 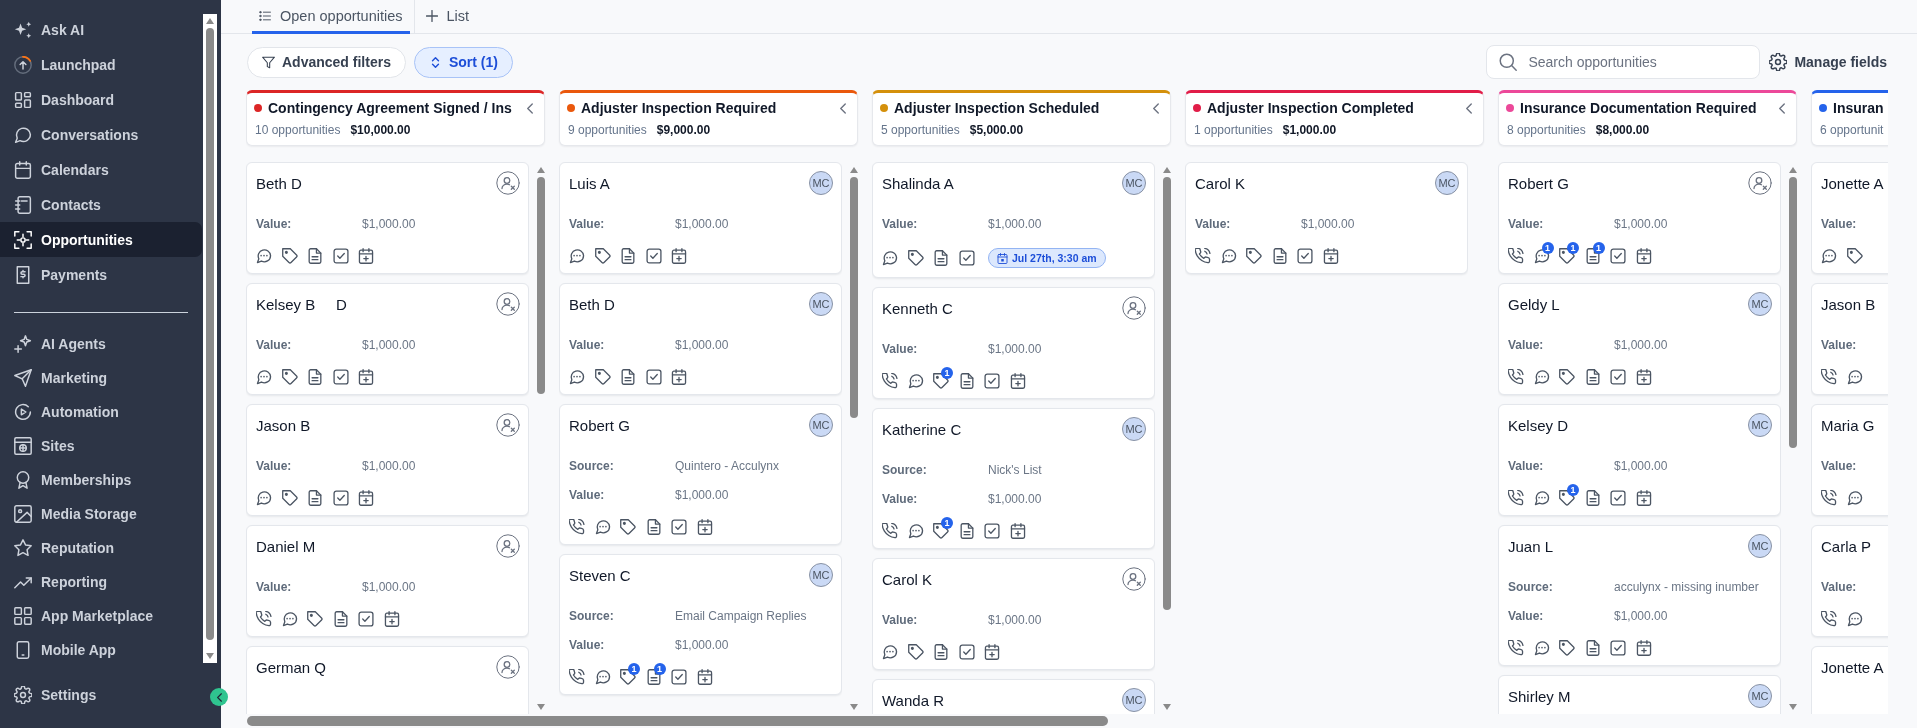 What do you see at coordinates (387, 460) in the screenshot?
I see `opportunity-card: Jason B Value: $1,000.00` at bounding box center [387, 460].